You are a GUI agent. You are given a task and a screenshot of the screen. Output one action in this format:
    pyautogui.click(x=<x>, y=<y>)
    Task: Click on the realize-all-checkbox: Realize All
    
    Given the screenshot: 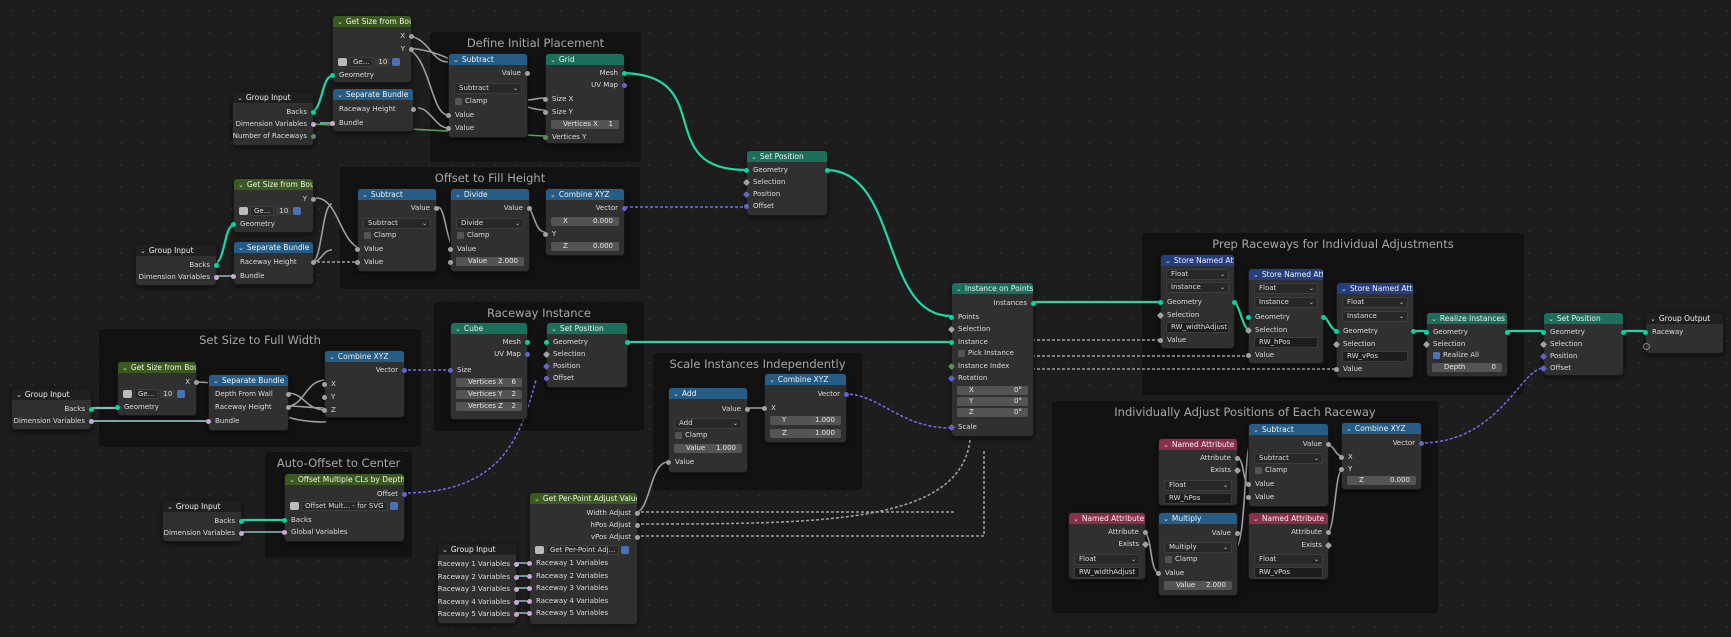 What is the action you would take?
    pyautogui.click(x=1456, y=355)
    